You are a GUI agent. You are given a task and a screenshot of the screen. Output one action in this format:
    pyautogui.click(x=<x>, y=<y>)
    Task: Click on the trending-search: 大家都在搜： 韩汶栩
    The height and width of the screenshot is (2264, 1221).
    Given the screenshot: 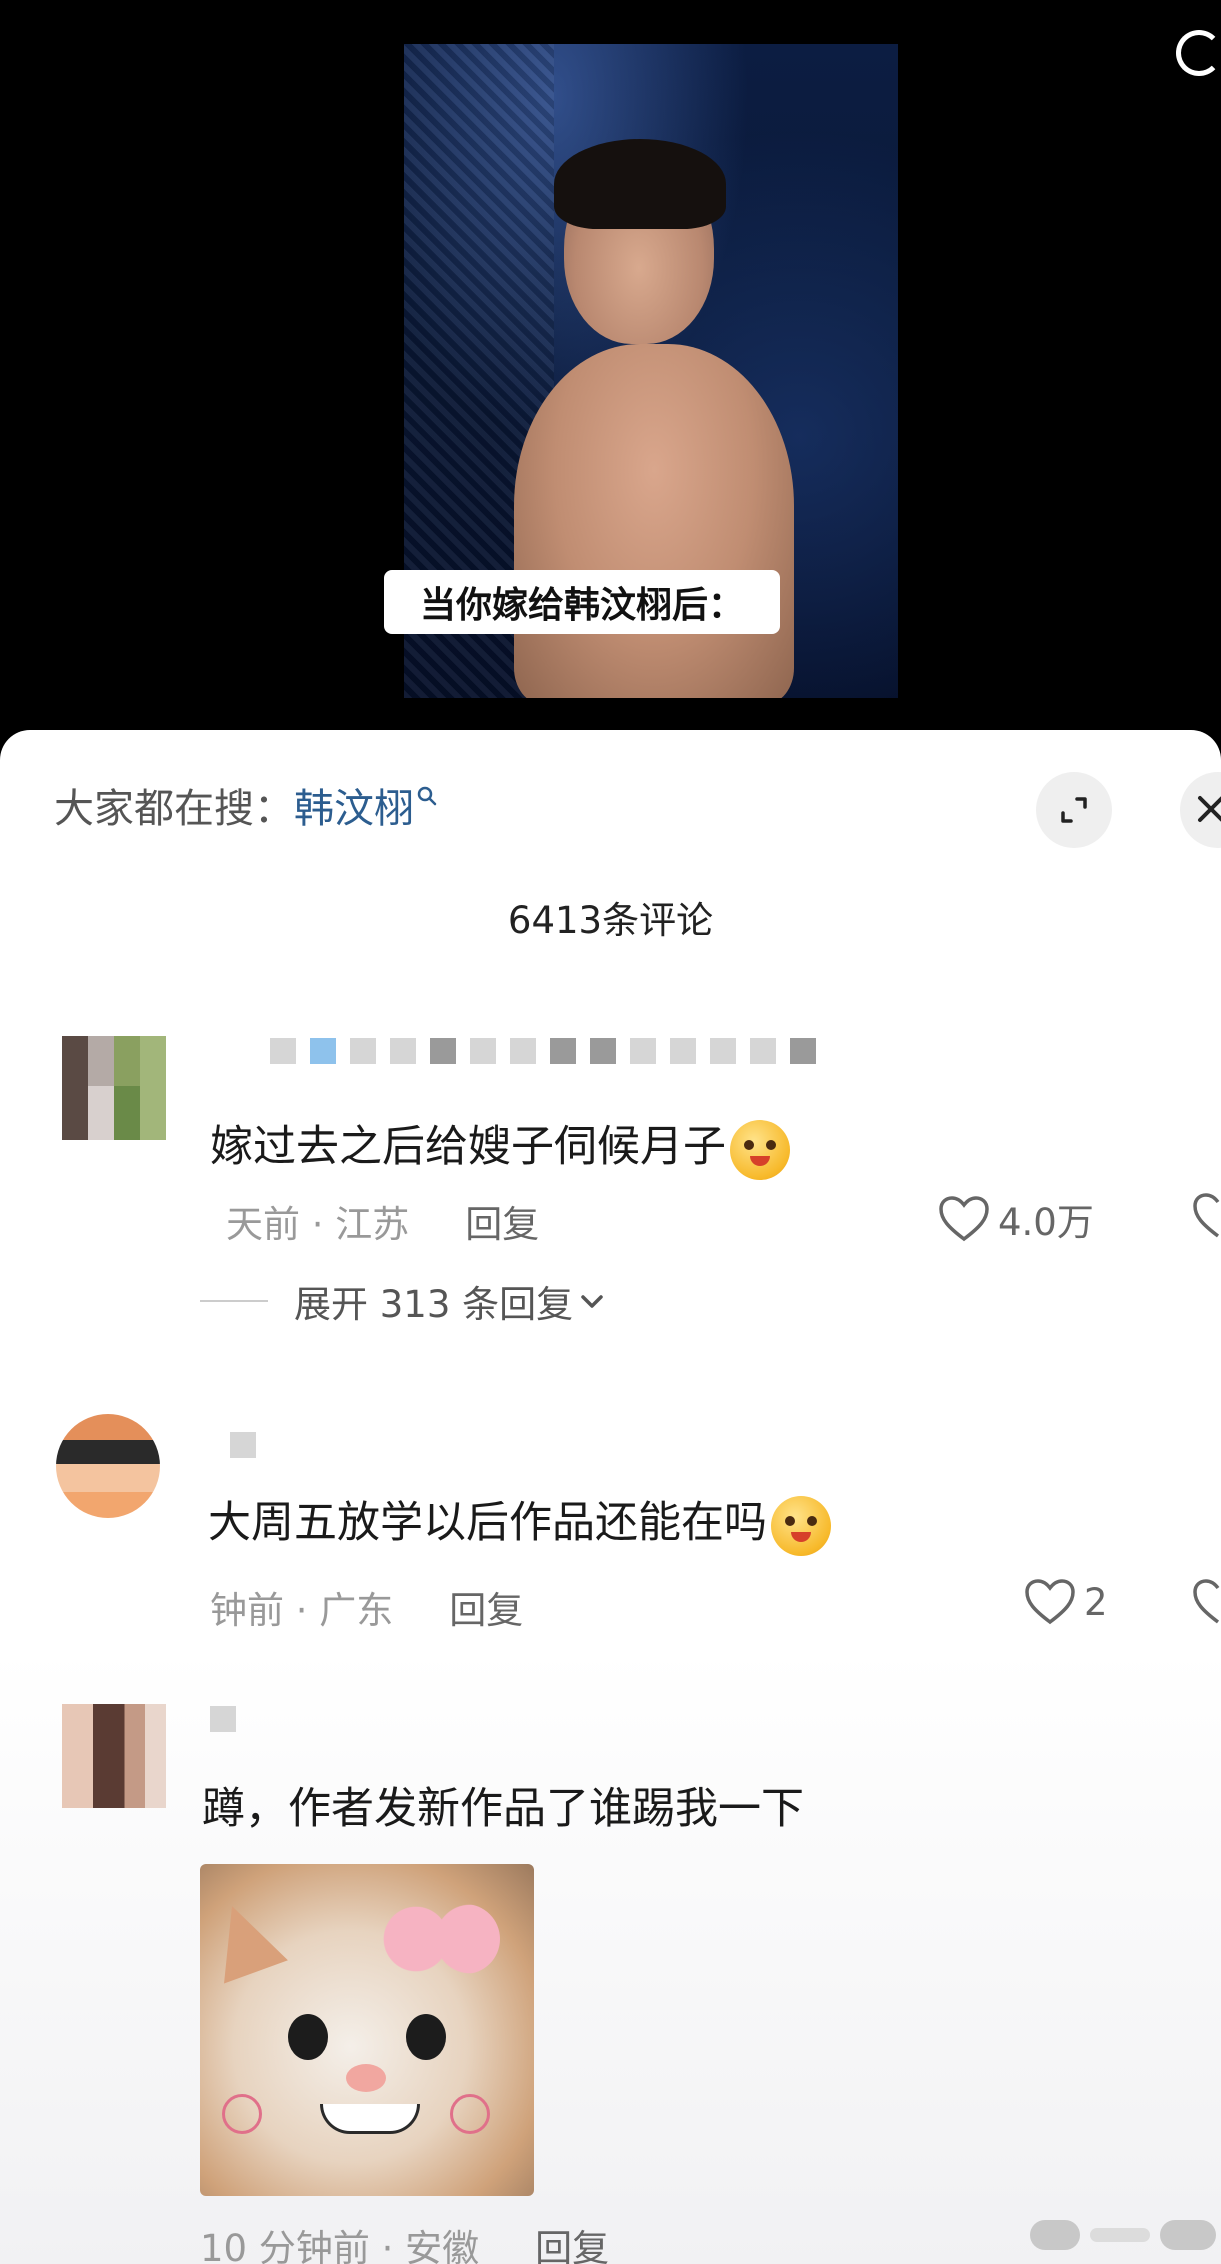 What is the action you would take?
    pyautogui.click(x=246, y=805)
    